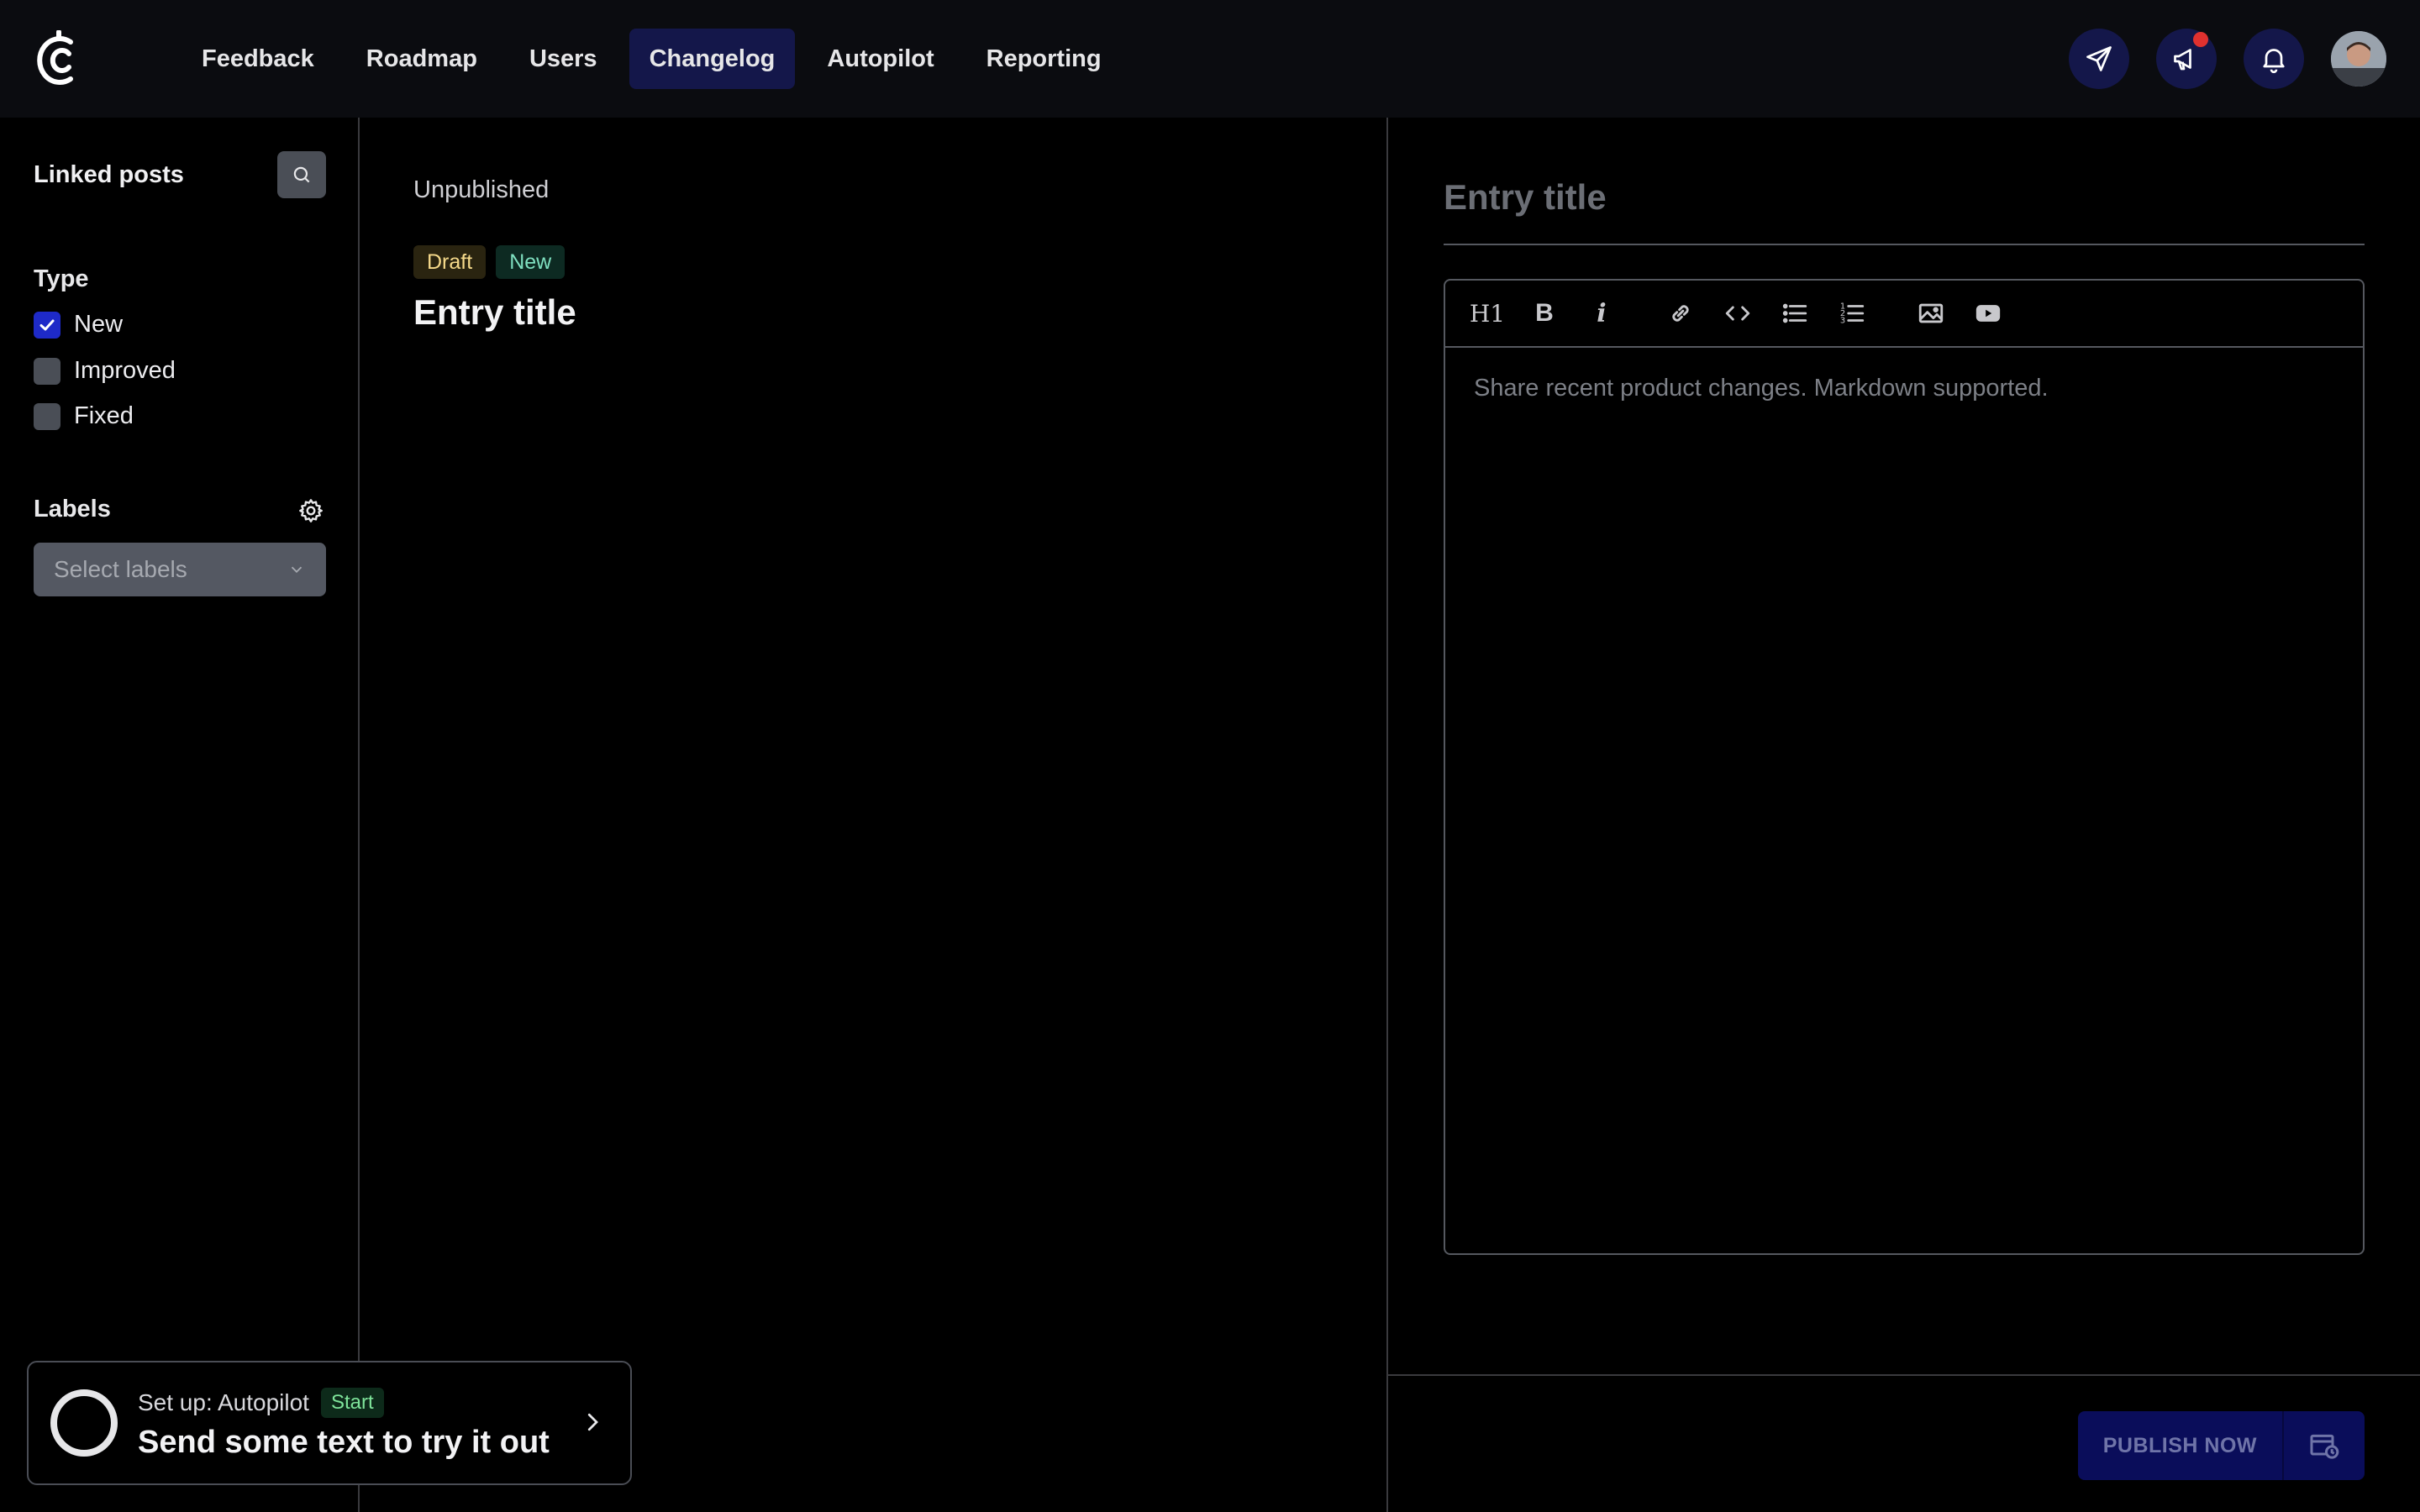 This screenshot has width=2420, height=1512. What do you see at coordinates (310, 510) in the screenshot?
I see `gear-icon` at bounding box center [310, 510].